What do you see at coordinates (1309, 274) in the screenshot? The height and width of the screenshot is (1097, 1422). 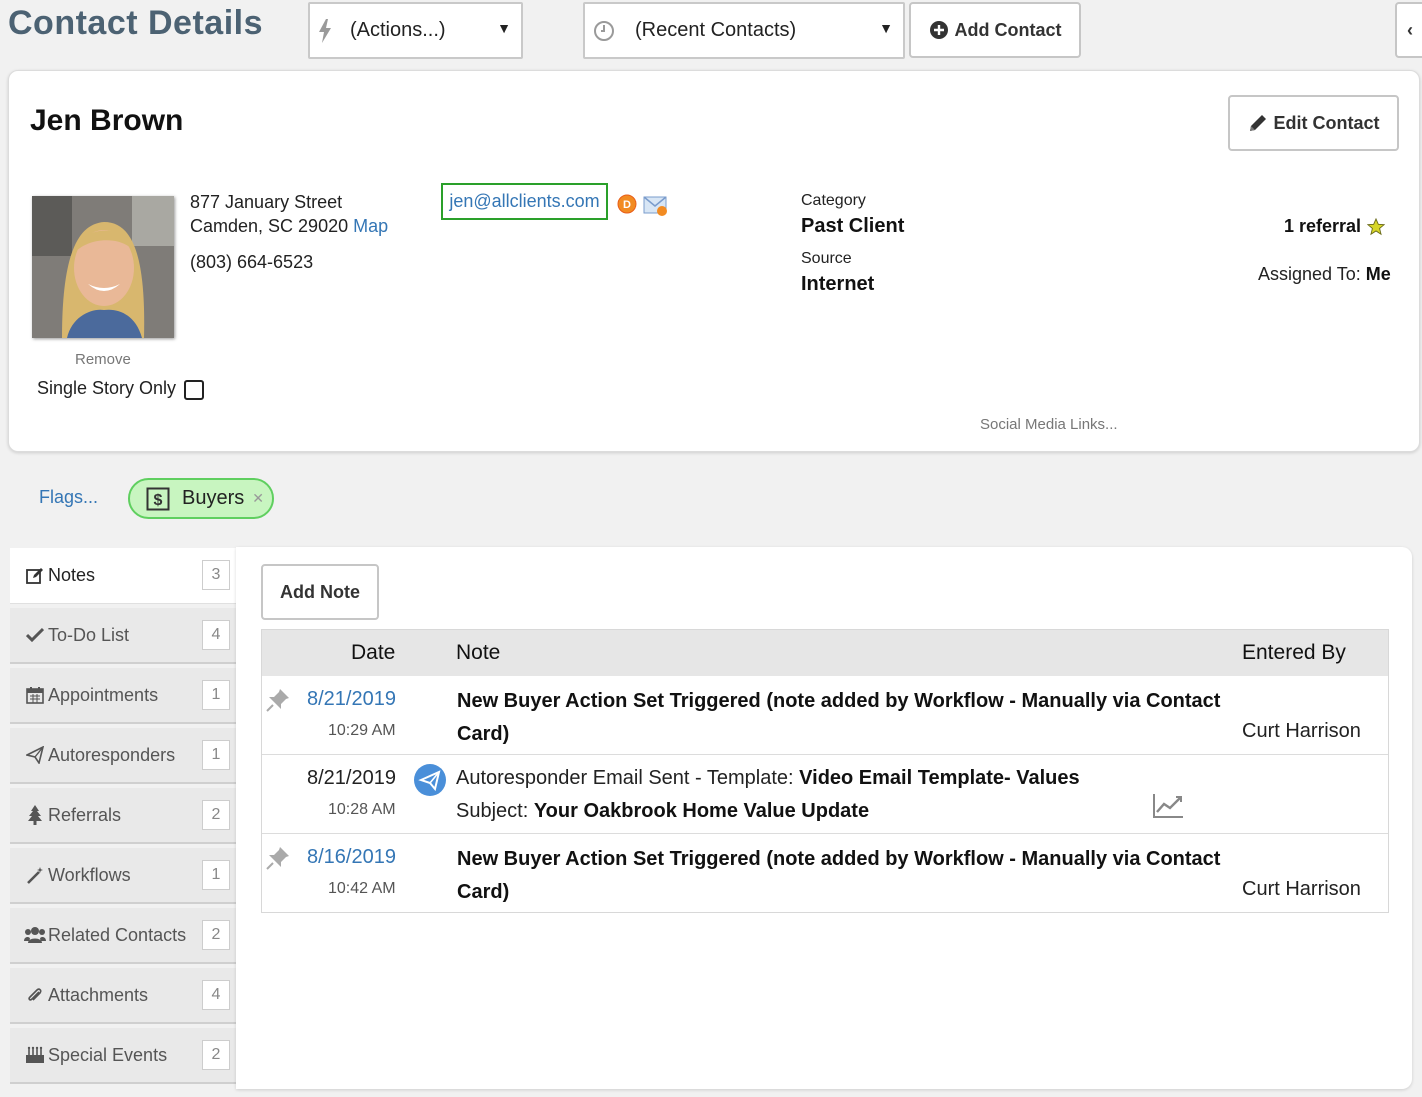 I see `assigned-to-label: Assigned To:` at bounding box center [1309, 274].